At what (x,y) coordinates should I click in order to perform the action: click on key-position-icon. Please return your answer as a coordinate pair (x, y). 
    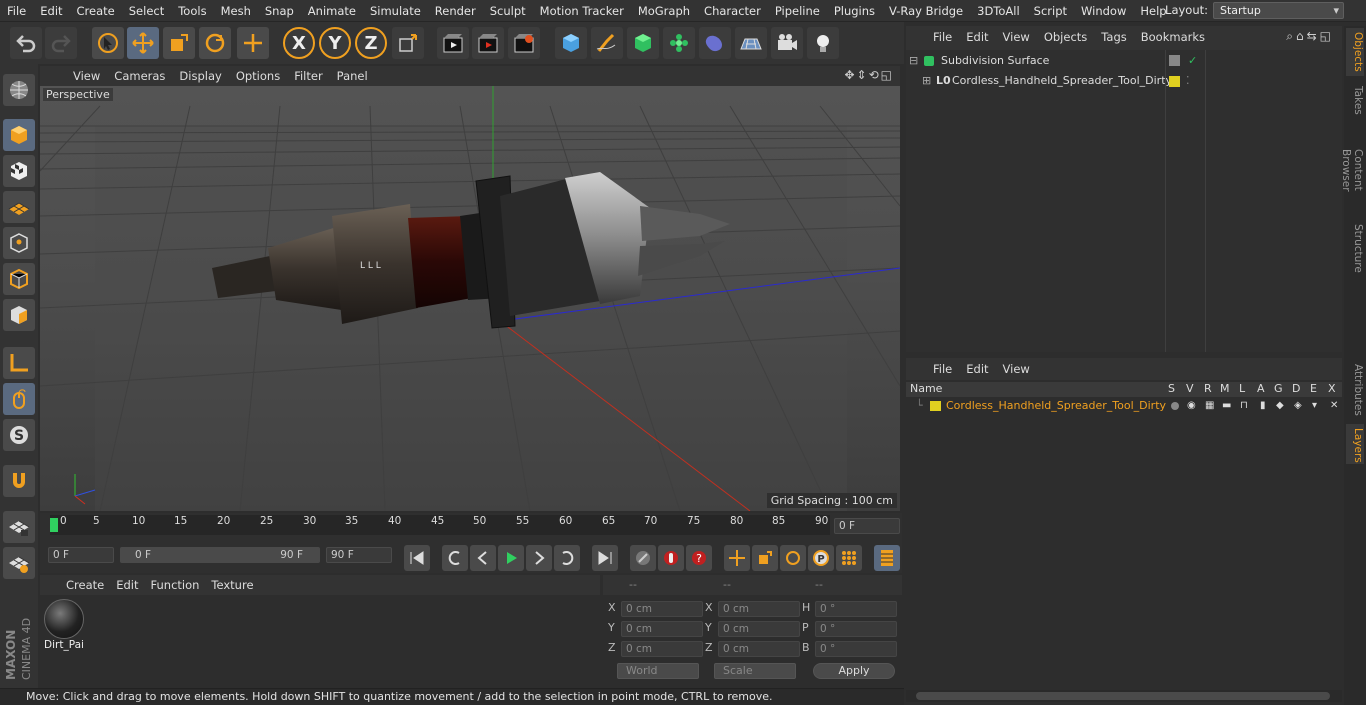
    Looking at the image, I should click on (737, 558).